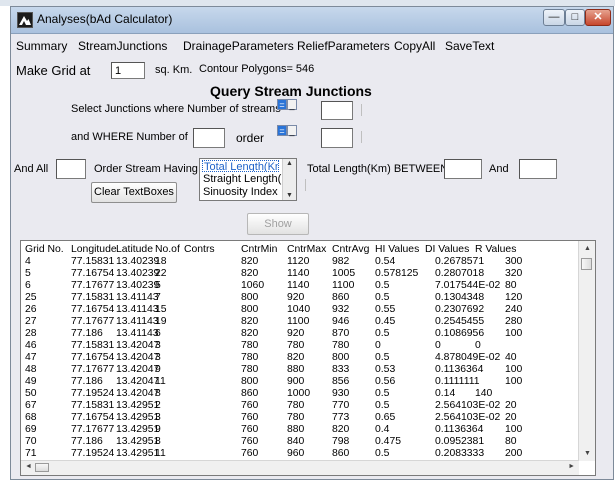  Describe the element at coordinates (176, 109) in the screenshot. I see `select-junctions-label: Select Junctions where Number of streams` at that location.